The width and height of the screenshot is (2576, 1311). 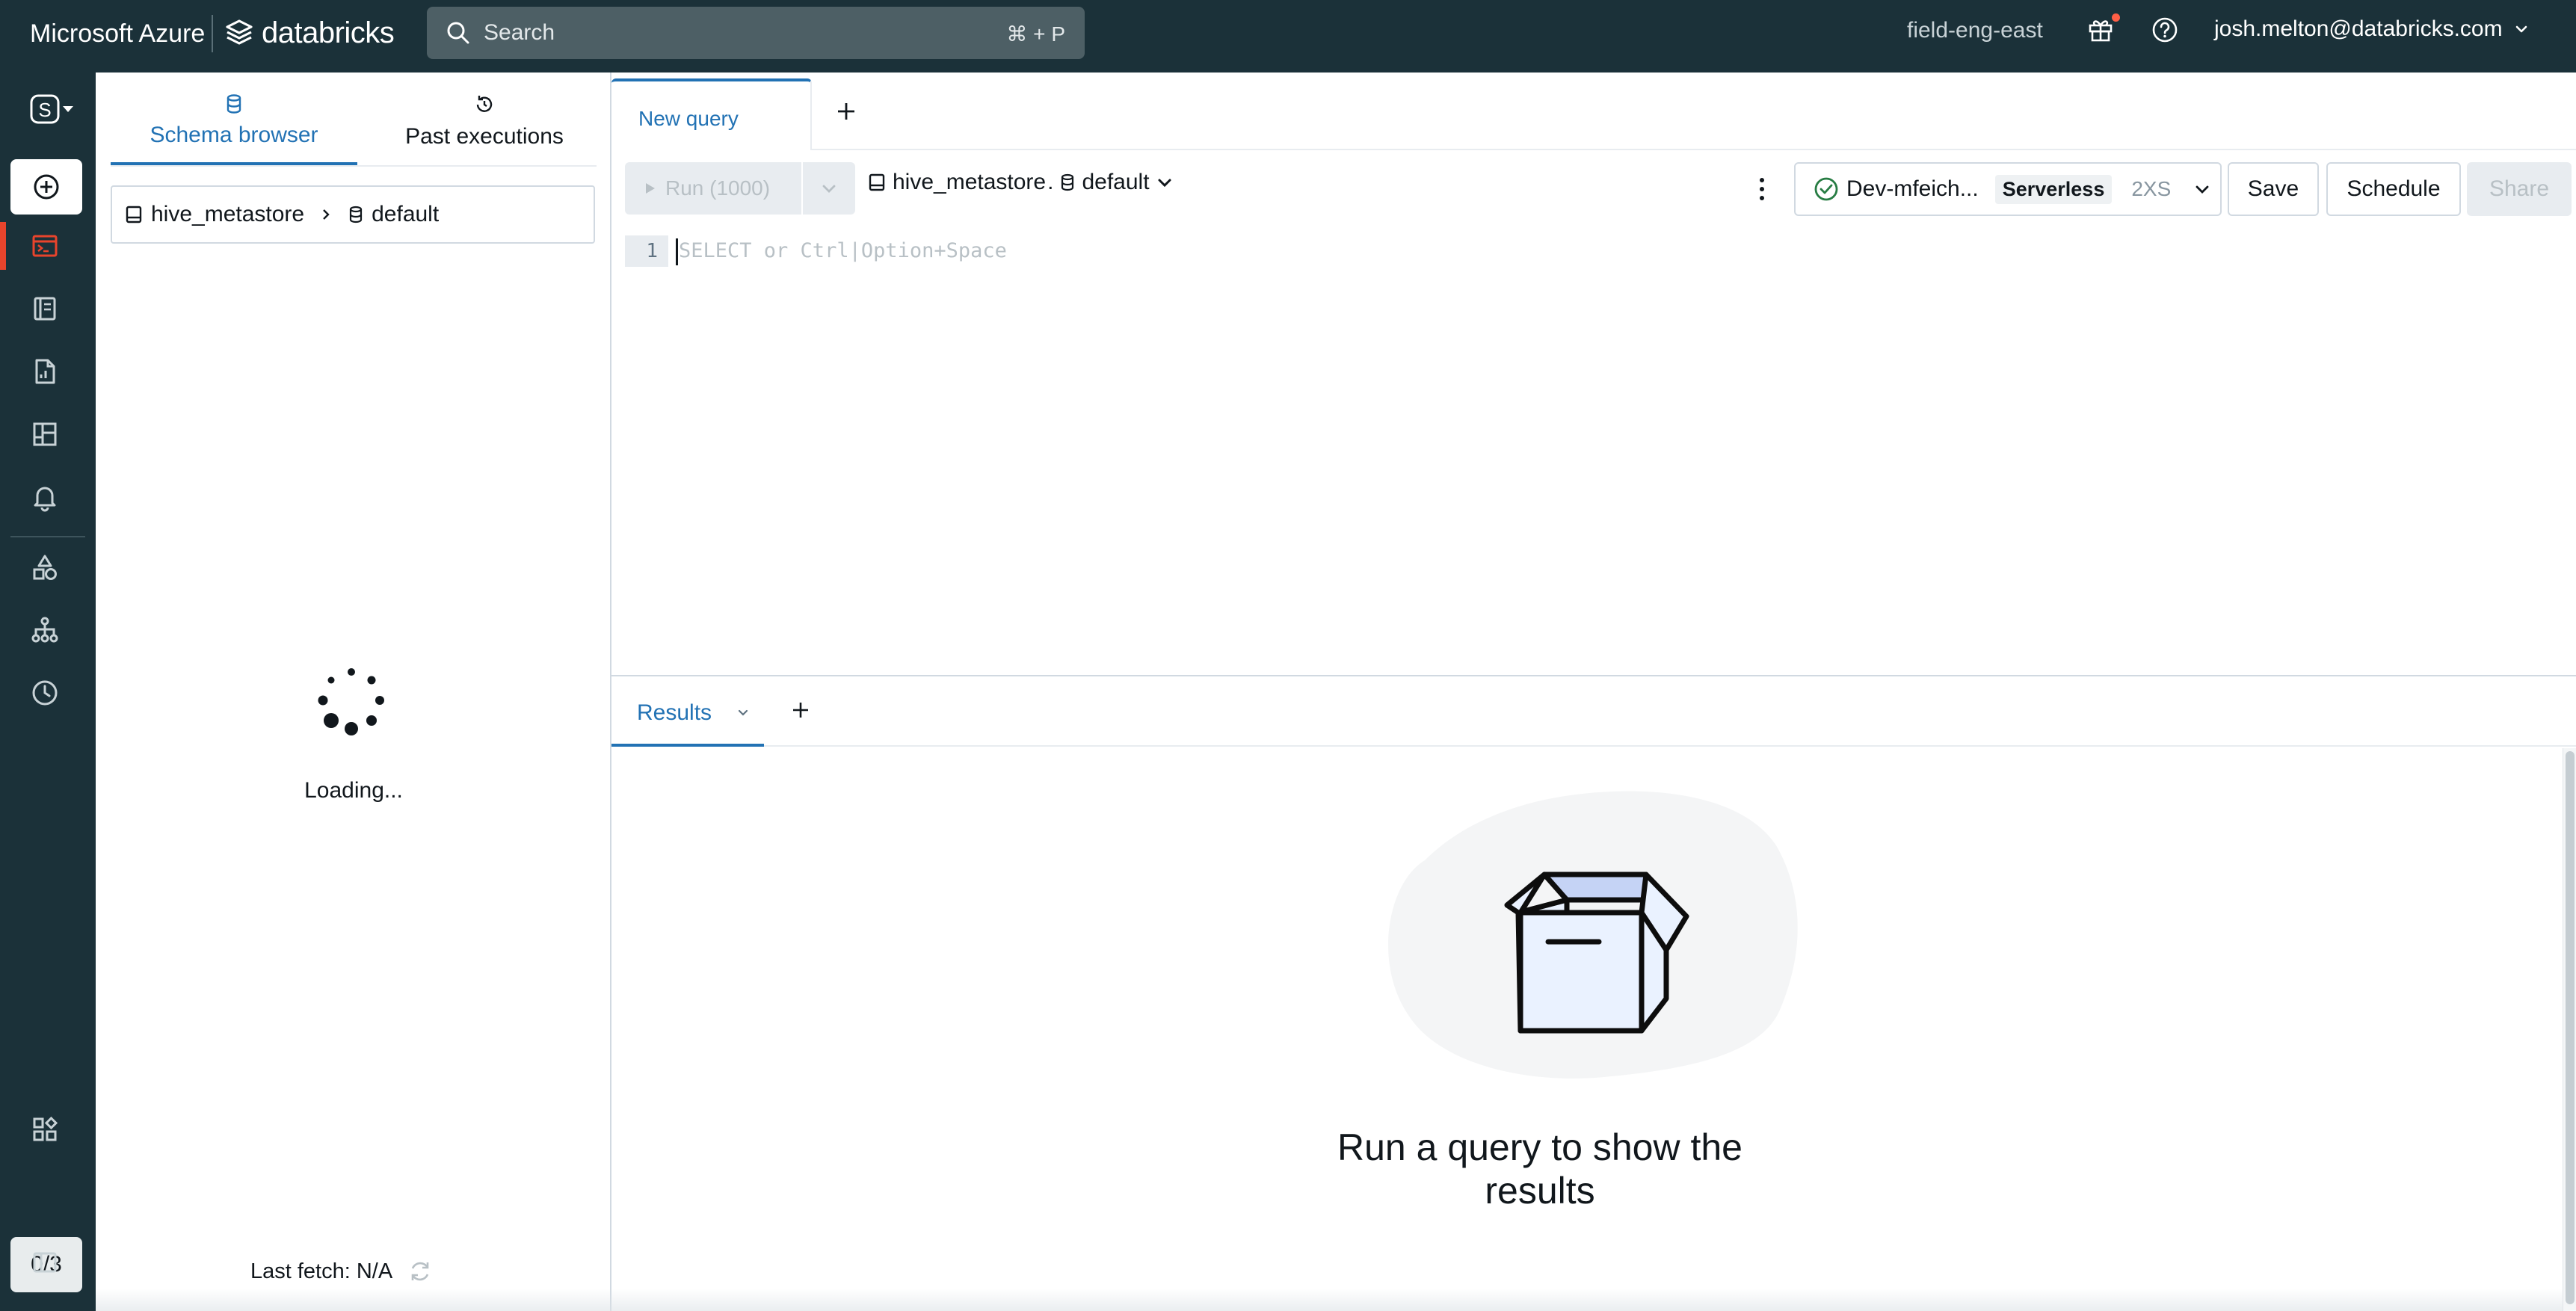 I want to click on tab-results: Results, so click(x=687, y=711).